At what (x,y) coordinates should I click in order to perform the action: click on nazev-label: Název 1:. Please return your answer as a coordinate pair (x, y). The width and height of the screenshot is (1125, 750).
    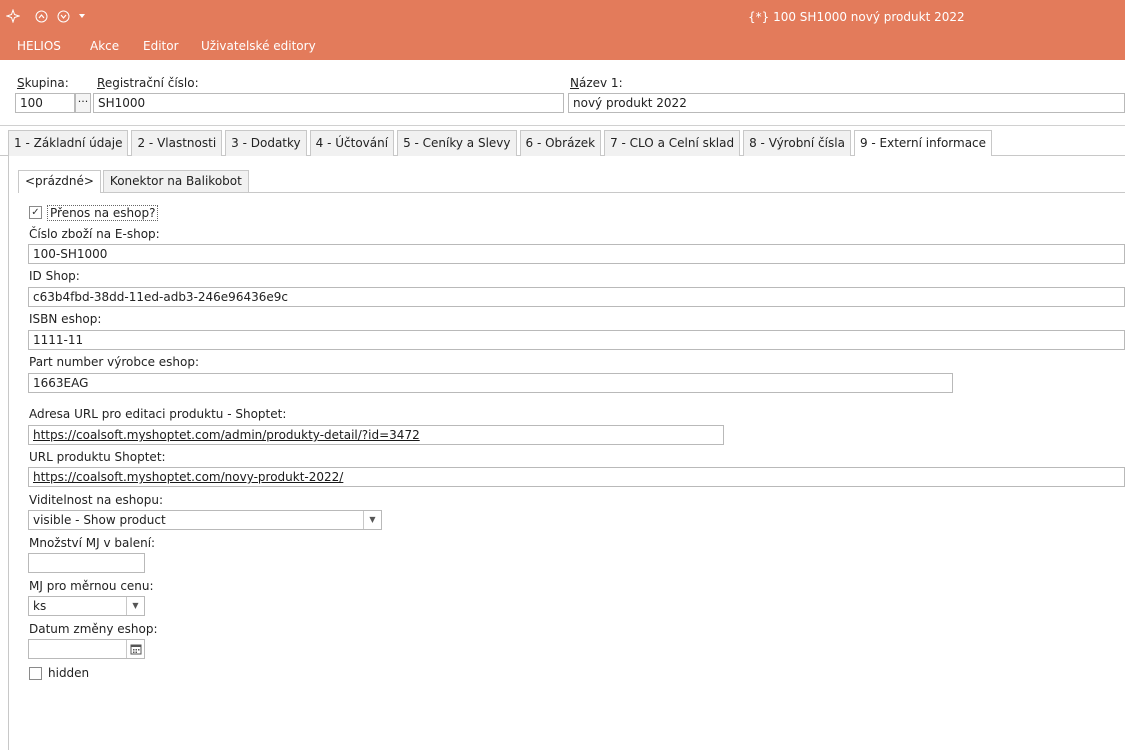
    Looking at the image, I should click on (596, 83).